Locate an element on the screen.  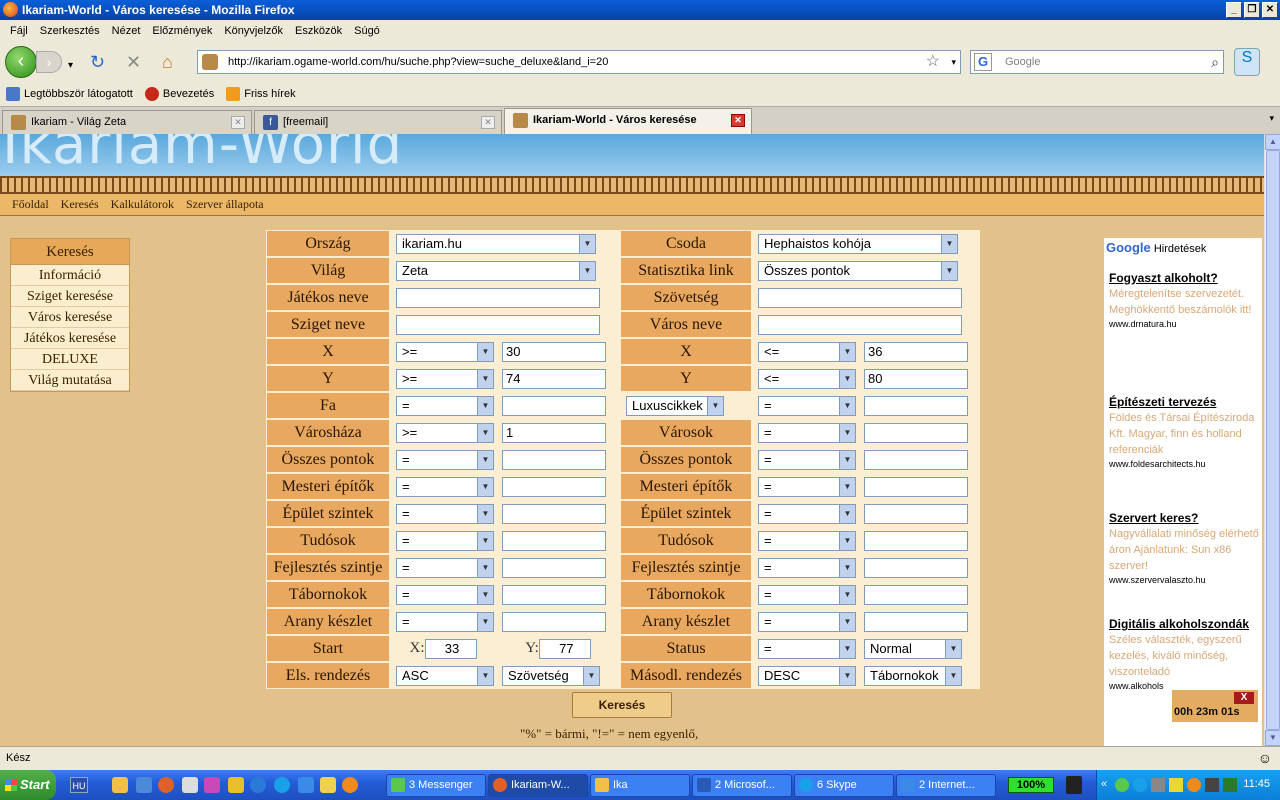
tab-varos-keresese: Ikariam-World - Város keresése ✕ is located at coordinates (628, 121).